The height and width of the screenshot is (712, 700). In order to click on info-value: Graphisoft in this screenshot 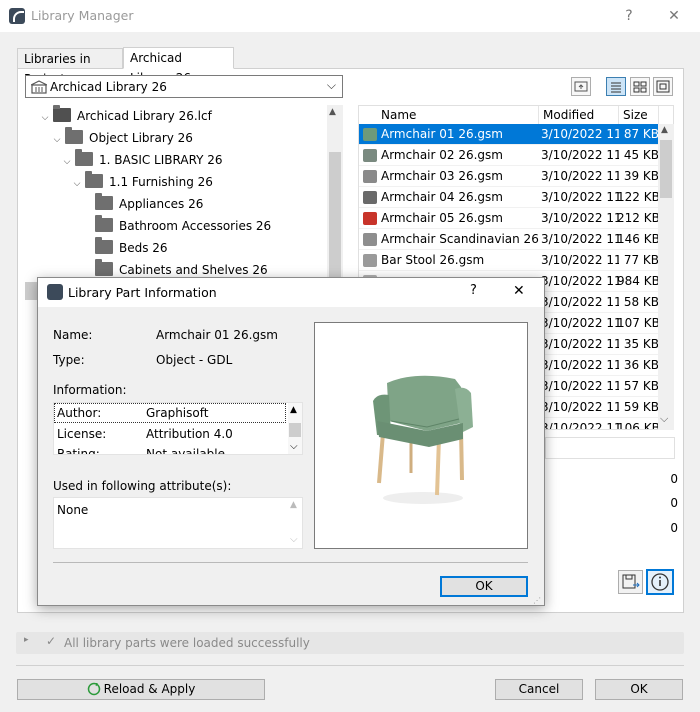, I will do `click(177, 413)`.